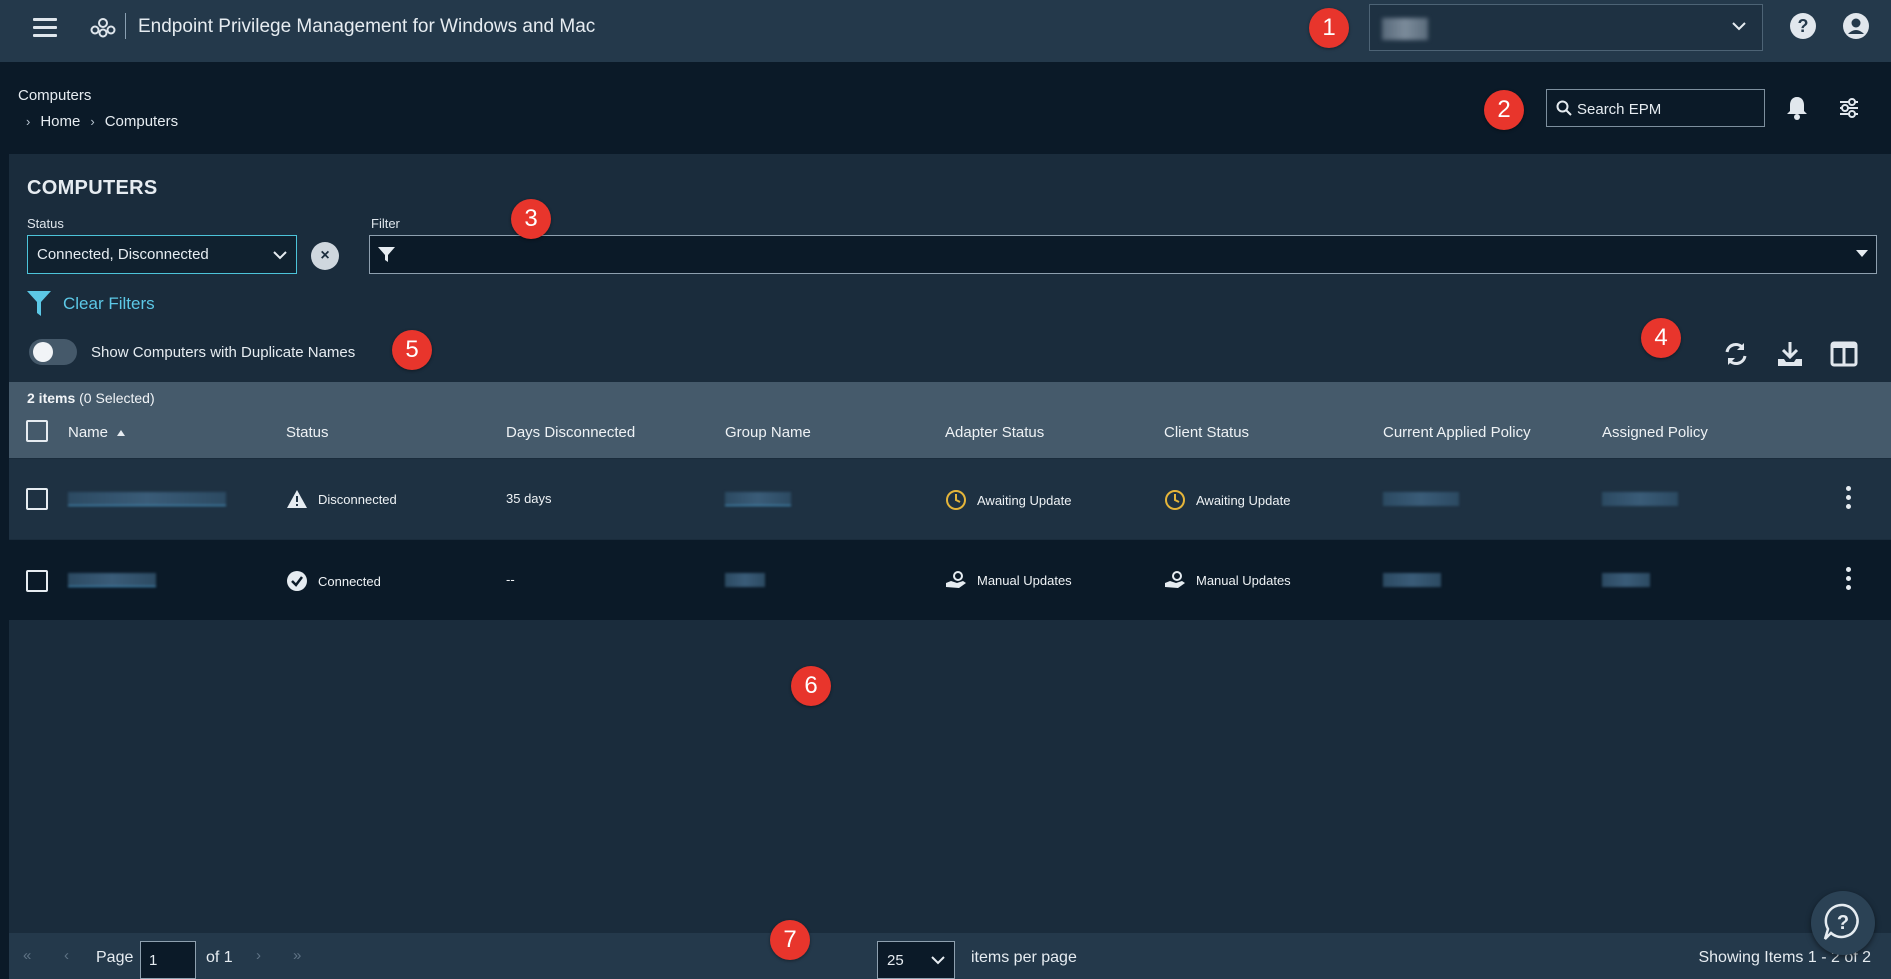 The image size is (1891, 979). Describe the element at coordinates (297, 955) in the screenshot. I see `last-page-icon: »` at that location.